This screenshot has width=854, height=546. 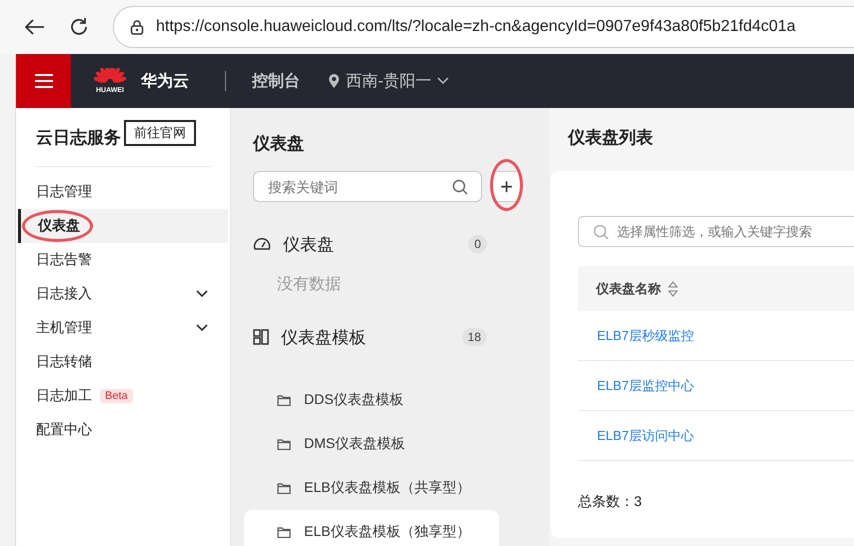 I want to click on tree-item: DDS仪表盘模板, so click(x=371, y=400).